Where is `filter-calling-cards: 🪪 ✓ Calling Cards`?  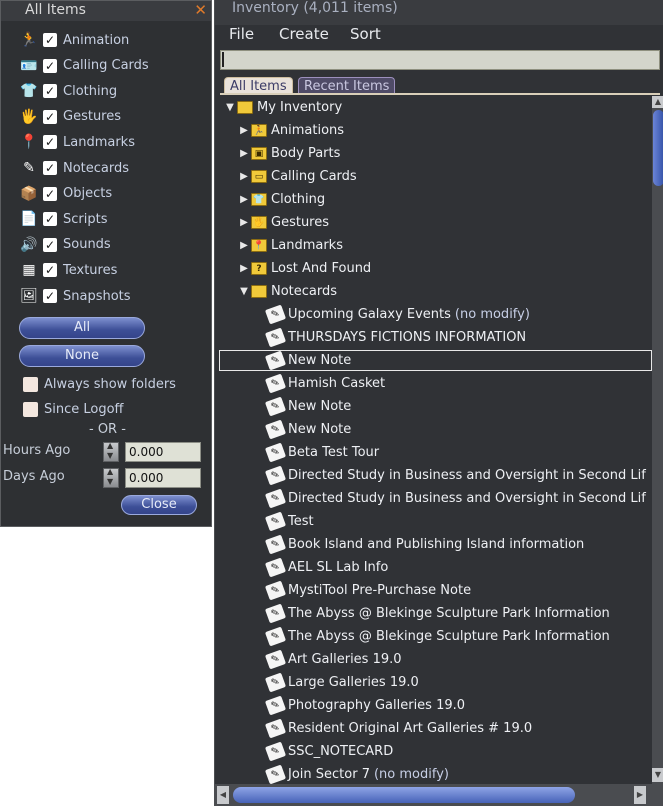
filter-calling-cards: 🪪 ✓ Calling Cards is located at coordinates (83, 66).